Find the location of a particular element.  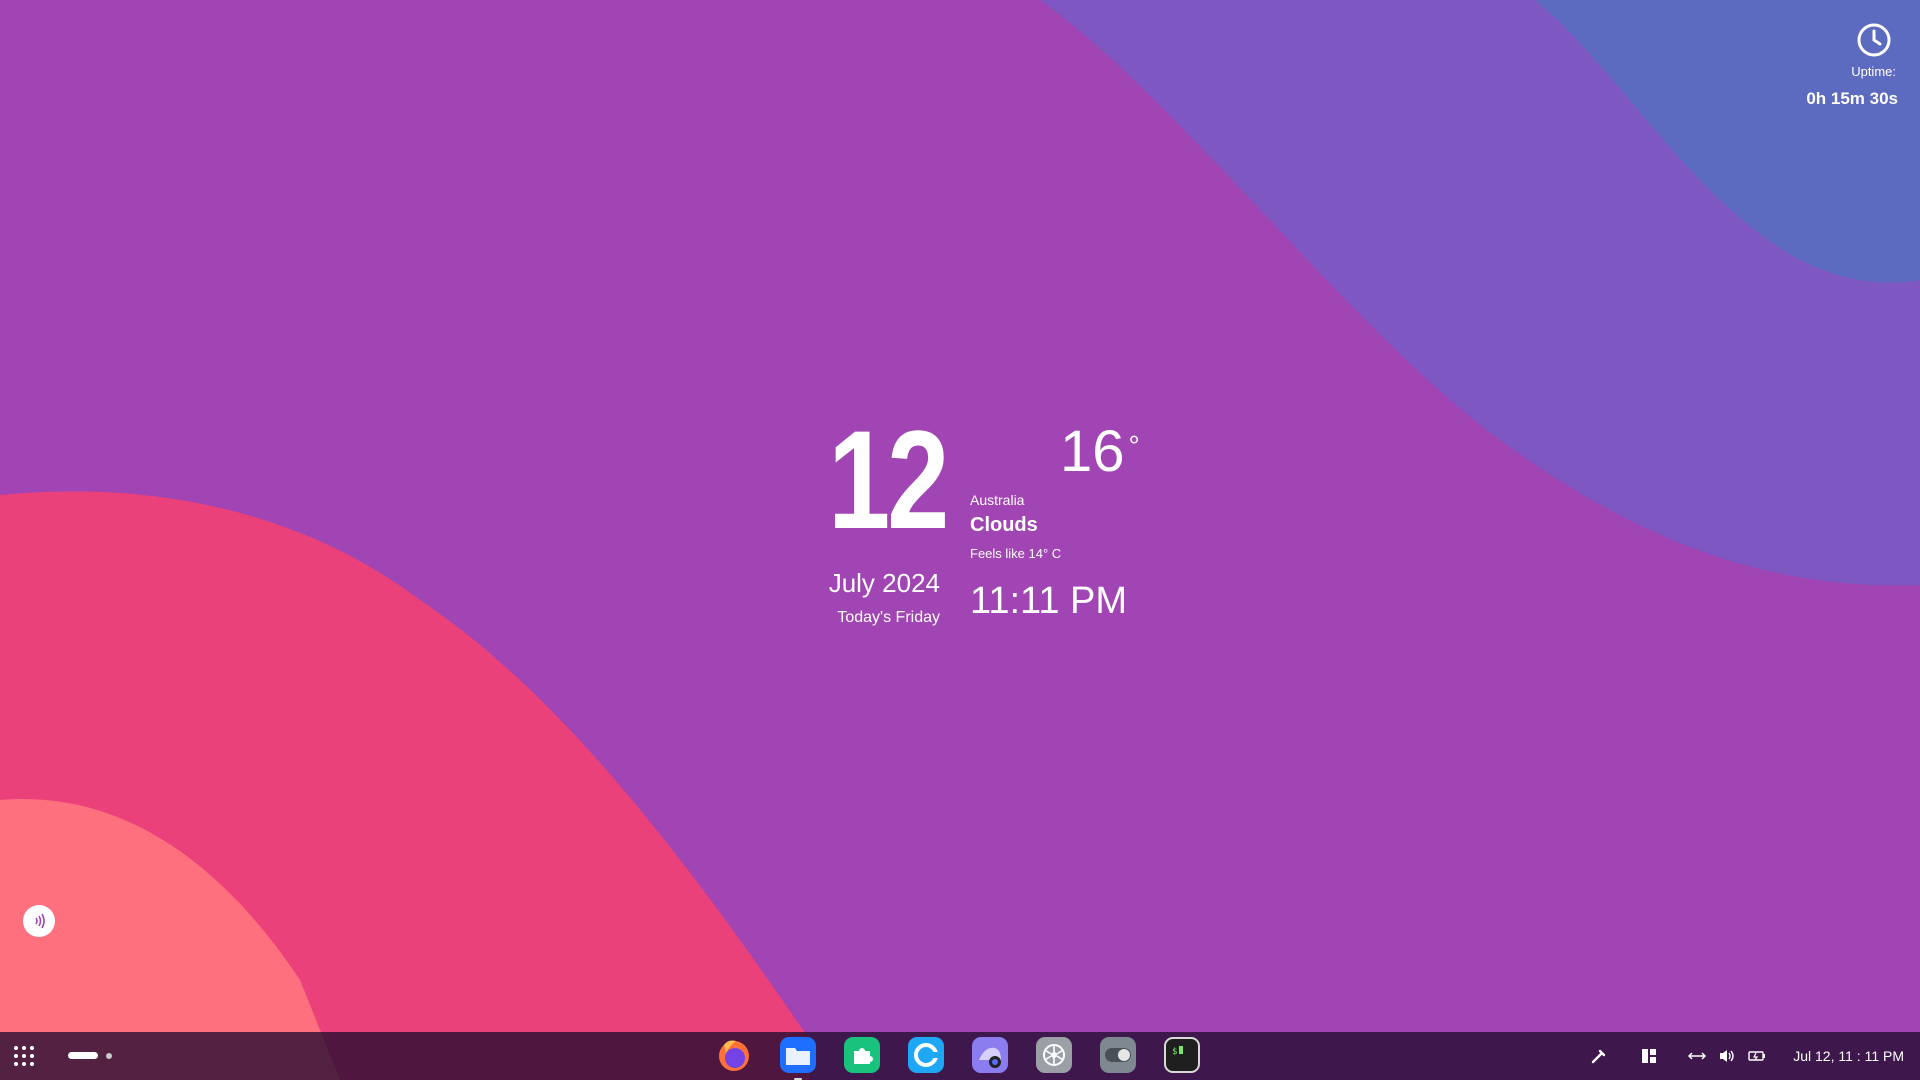

day-number: 12 is located at coordinates (888, 479).